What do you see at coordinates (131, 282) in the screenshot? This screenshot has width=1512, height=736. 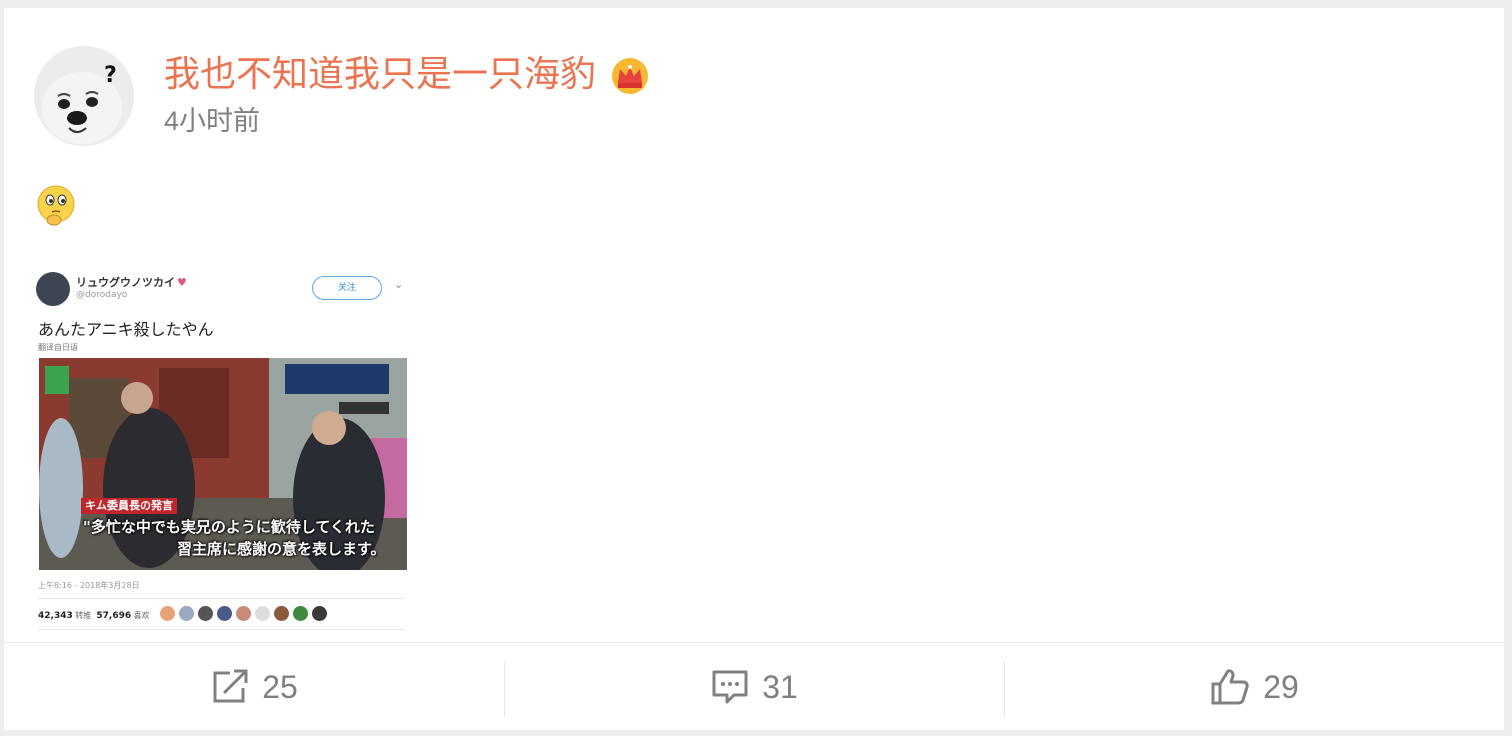 I see `tweet-author-name: リュウグウノツカイ ♥` at bounding box center [131, 282].